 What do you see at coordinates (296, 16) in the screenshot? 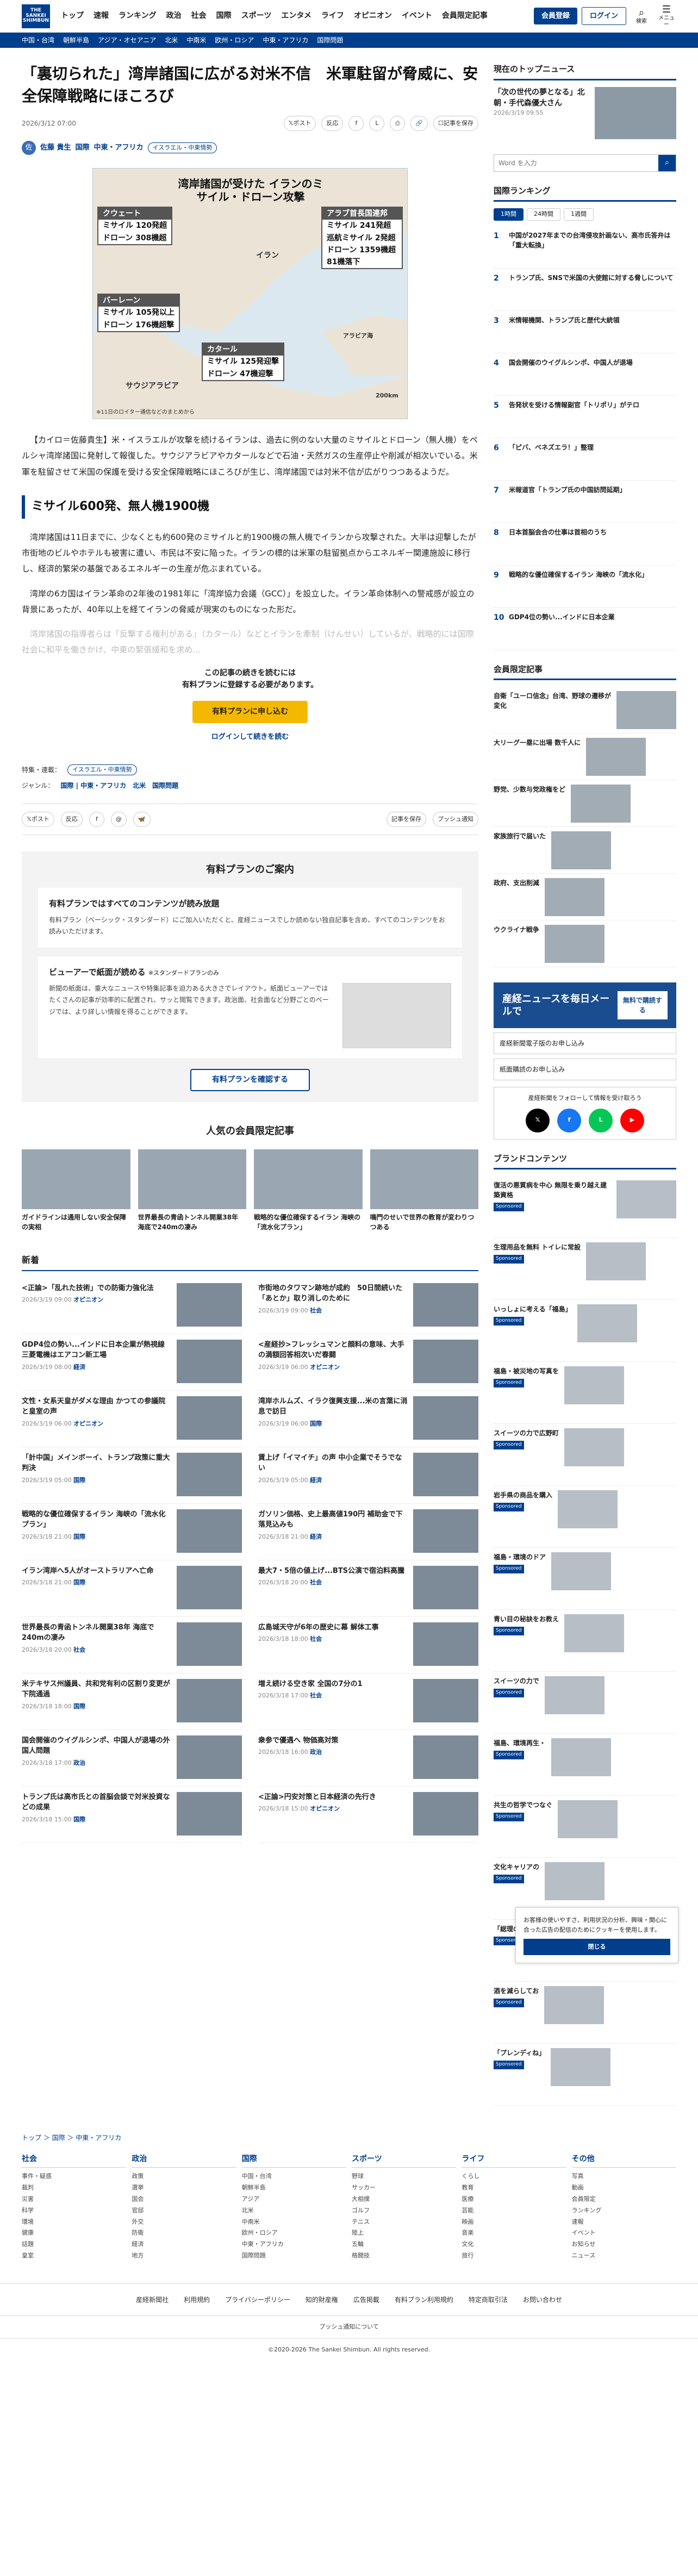
I see `nav-item: エンタメ` at bounding box center [296, 16].